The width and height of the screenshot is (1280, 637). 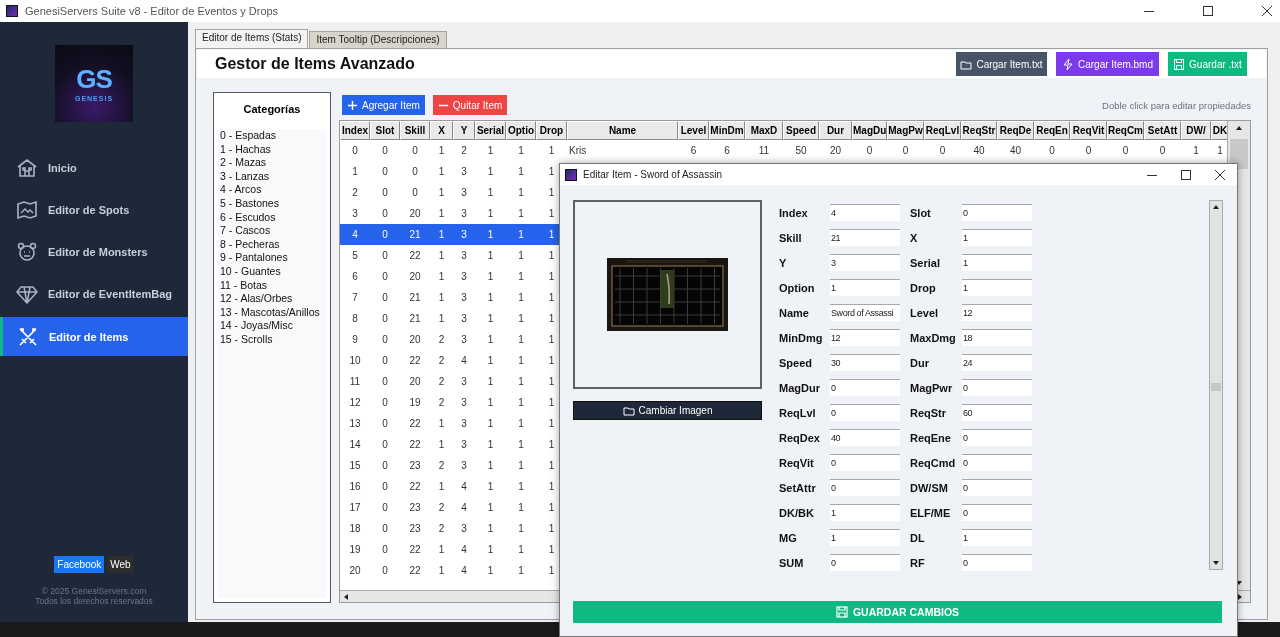 I want to click on column-header: MinDm, so click(x=727, y=130).